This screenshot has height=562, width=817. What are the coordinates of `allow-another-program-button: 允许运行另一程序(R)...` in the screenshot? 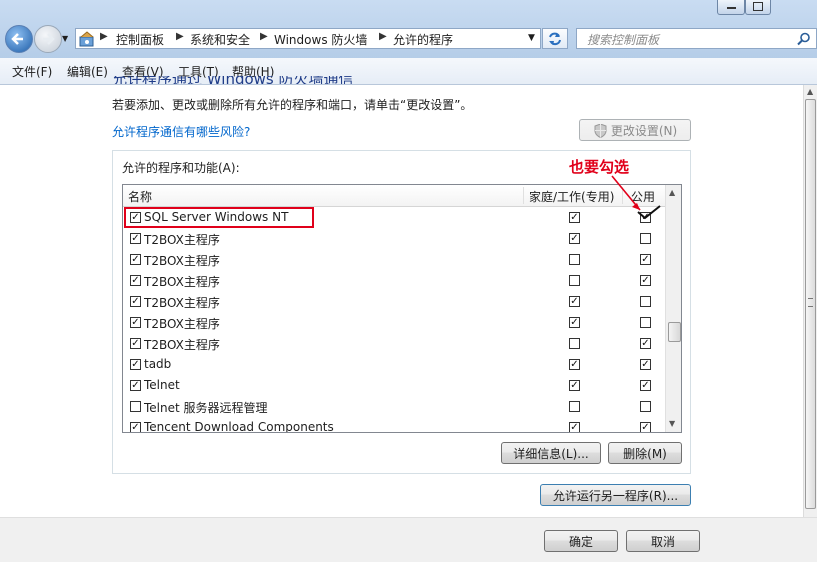 It's located at (615, 495).